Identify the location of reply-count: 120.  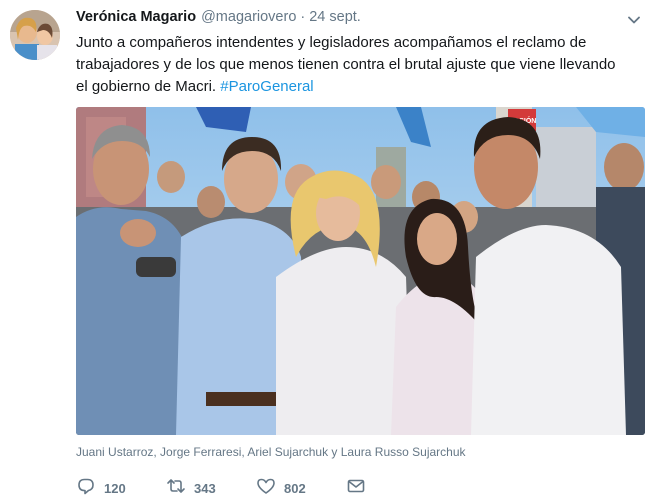
(115, 488).